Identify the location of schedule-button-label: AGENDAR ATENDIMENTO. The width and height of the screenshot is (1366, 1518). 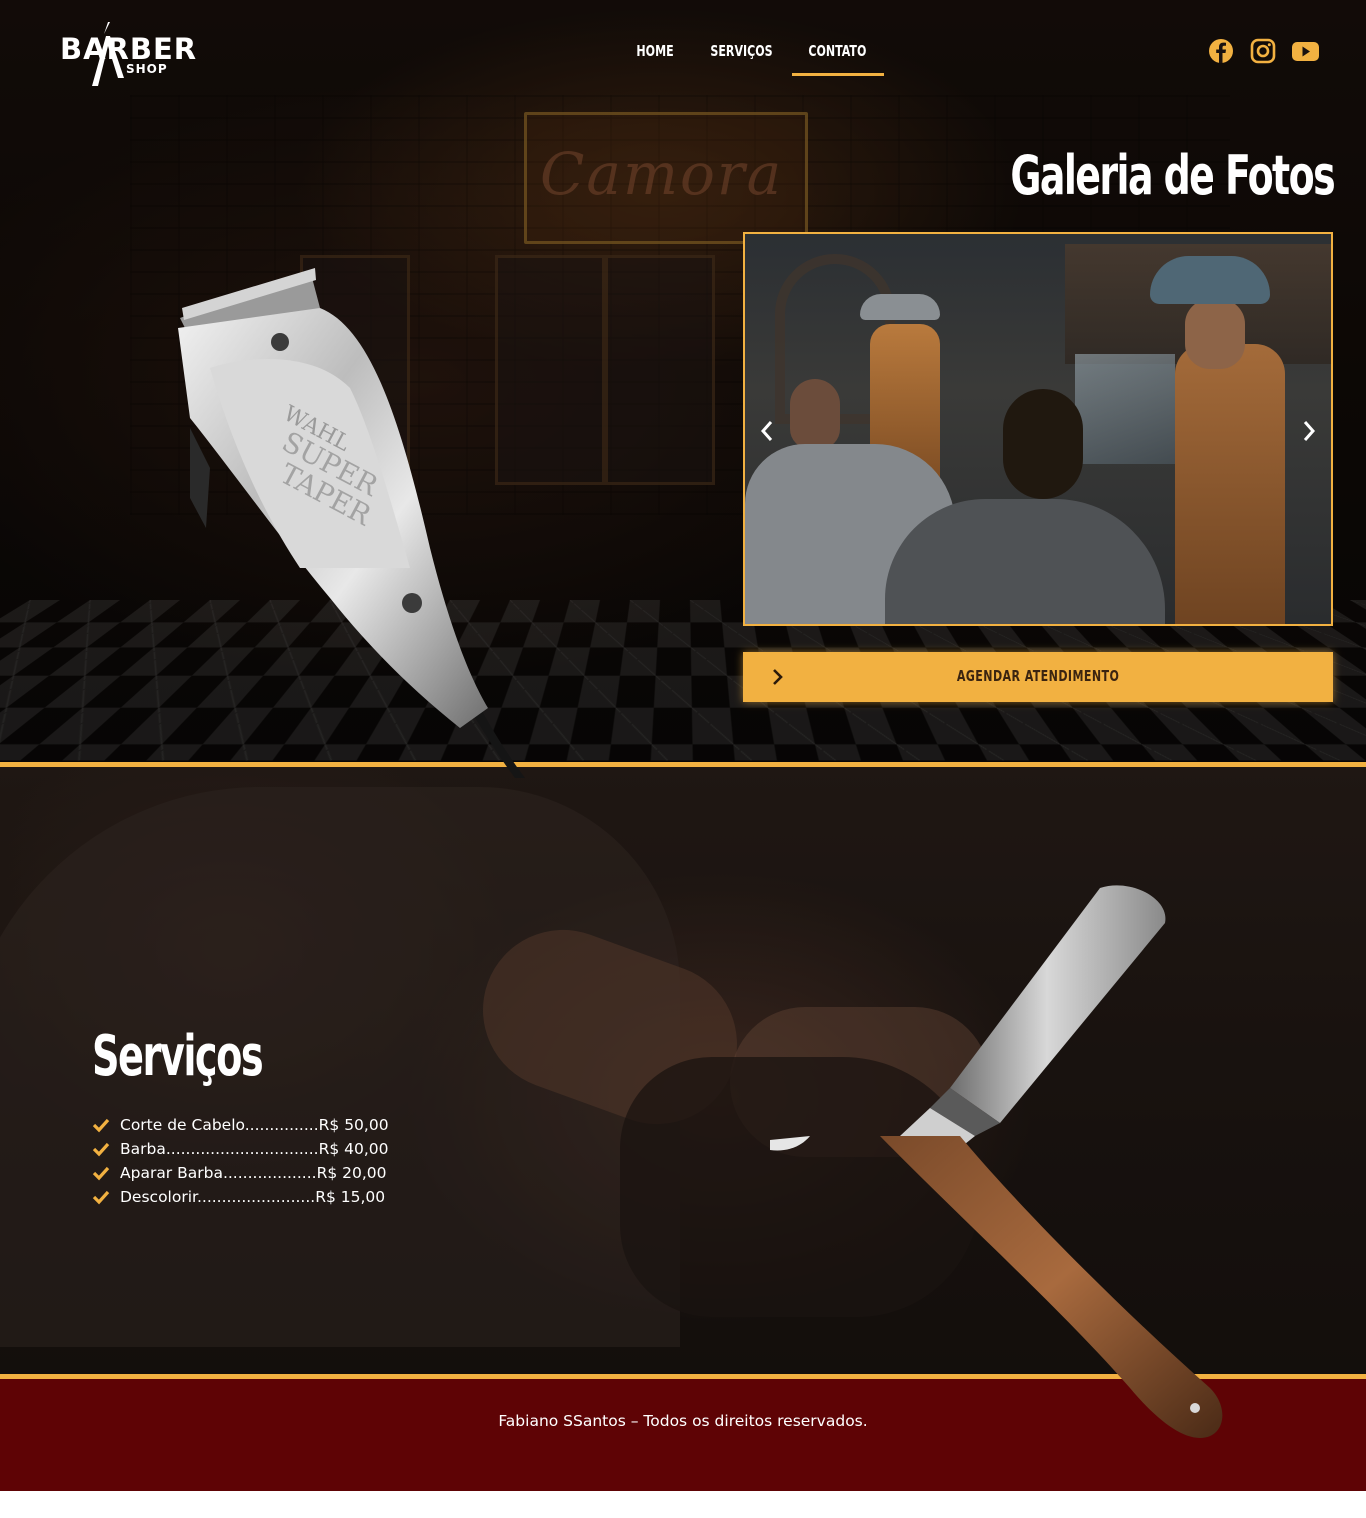
(1038, 676).